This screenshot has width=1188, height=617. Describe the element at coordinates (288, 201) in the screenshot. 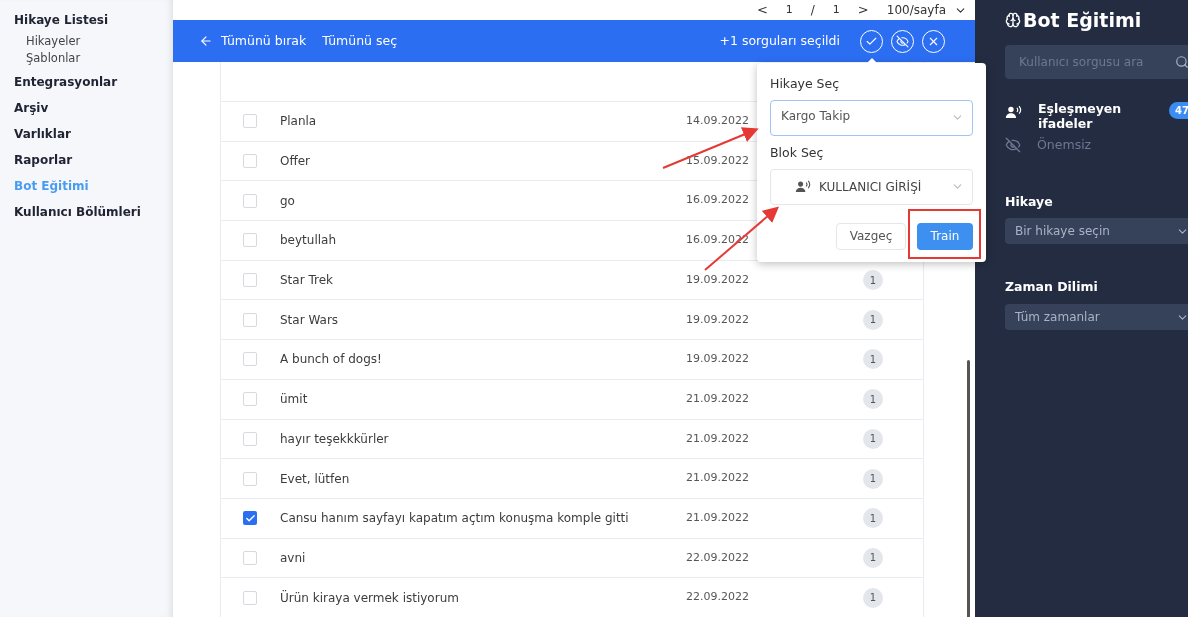

I see `query-text: go` at that location.